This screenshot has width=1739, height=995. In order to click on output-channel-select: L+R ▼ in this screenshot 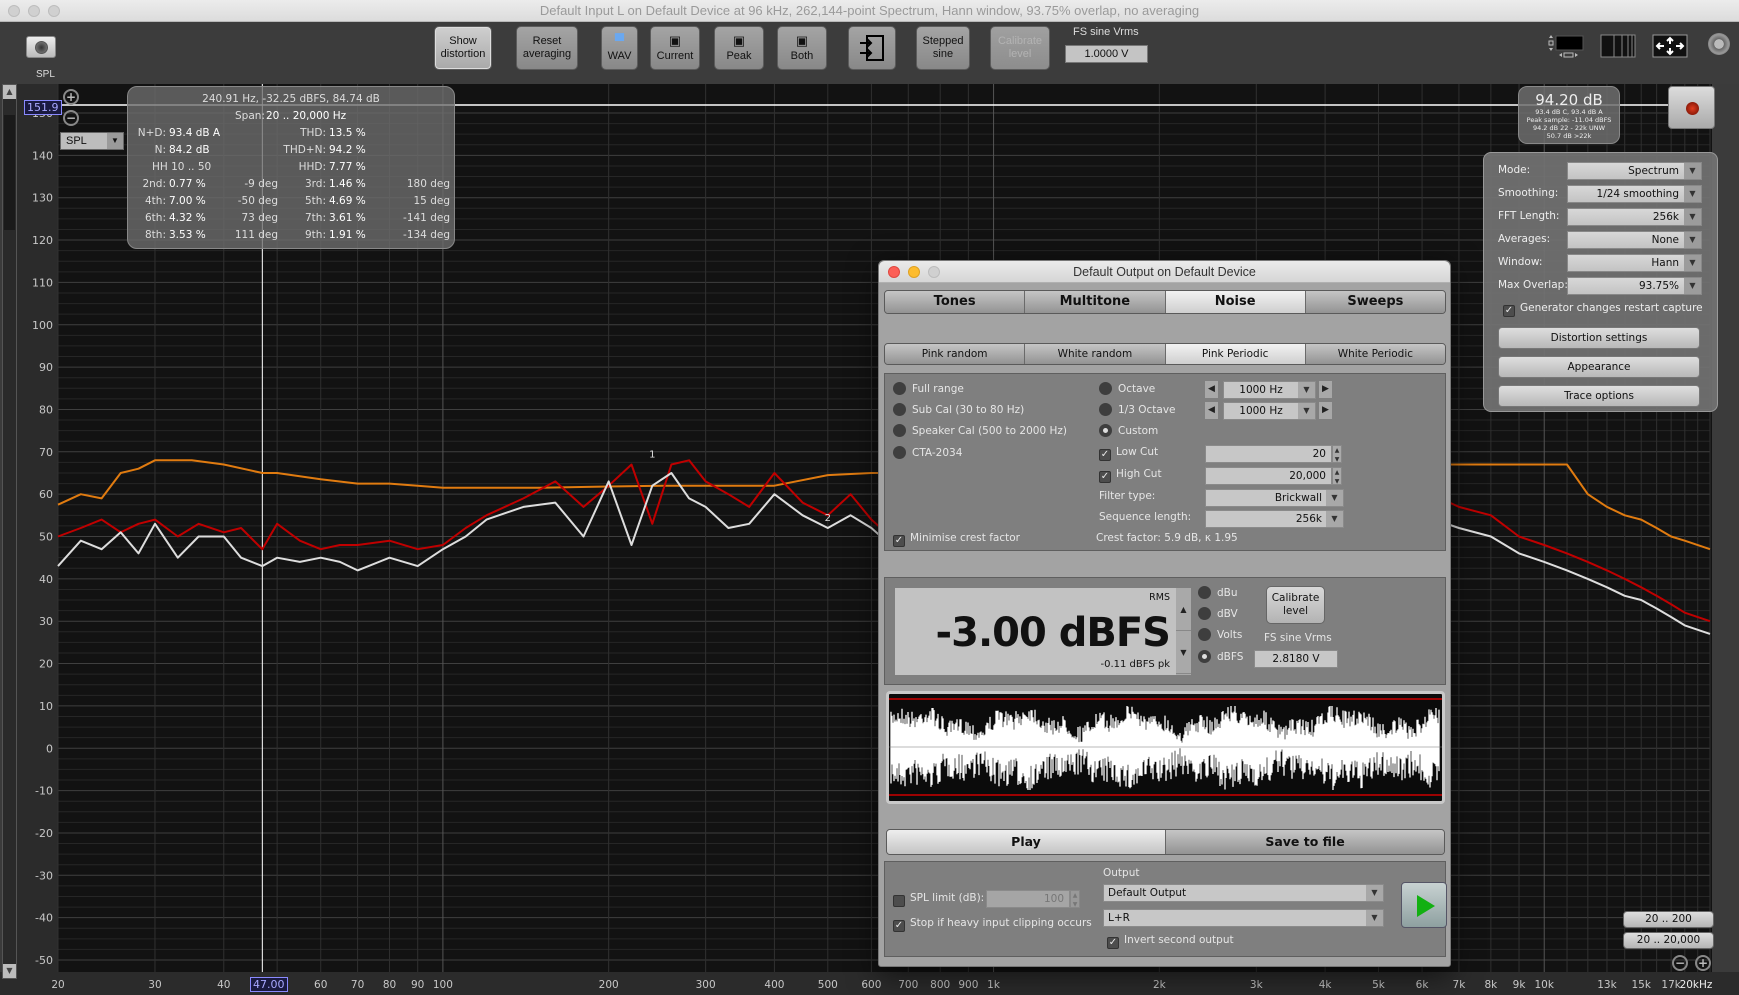, I will do `click(1243, 918)`.